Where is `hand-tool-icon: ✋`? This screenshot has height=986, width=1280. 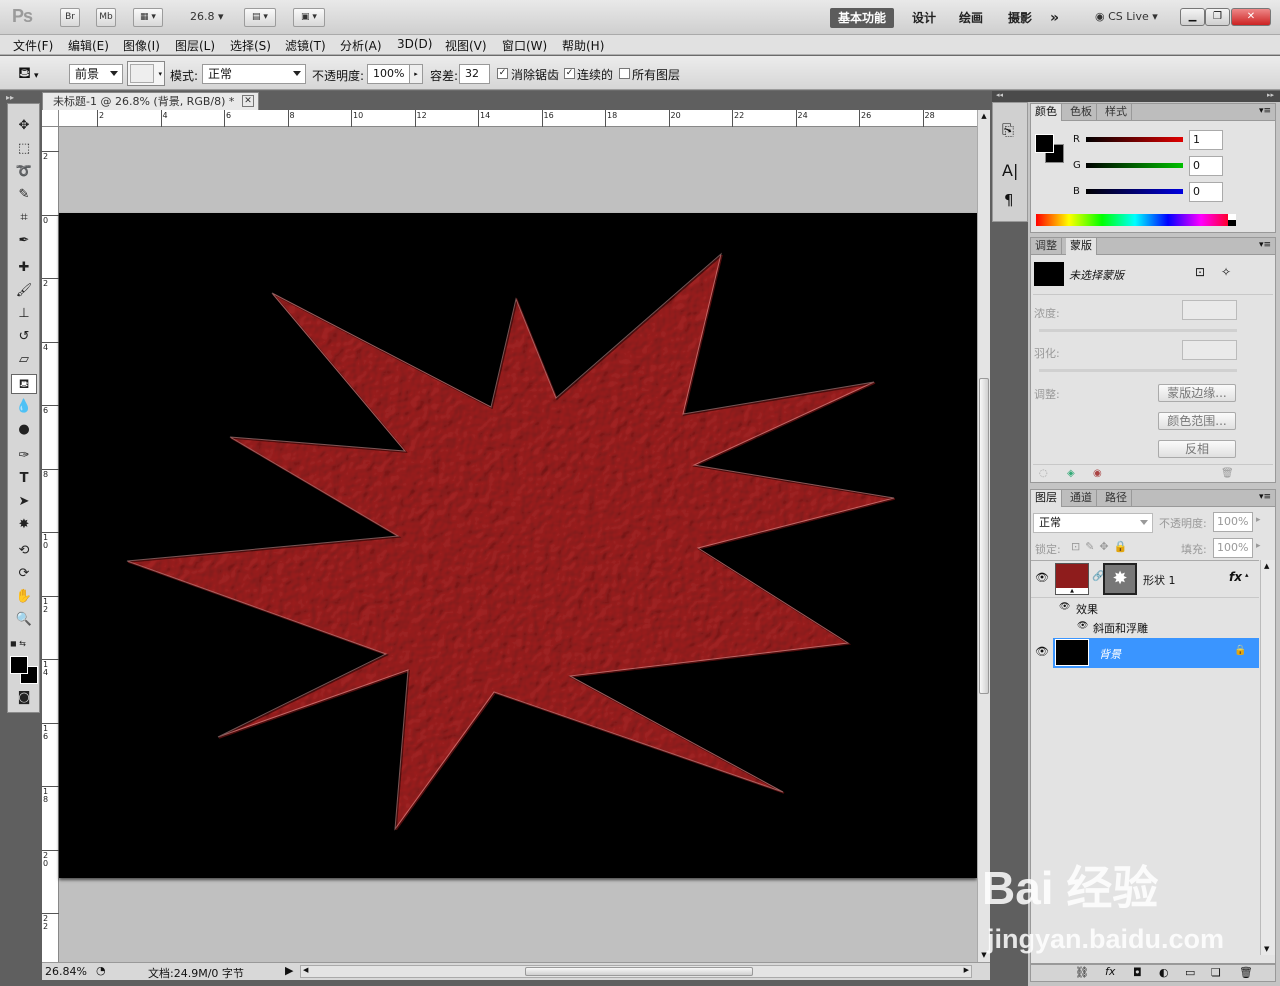
hand-tool-icon: ✋ is located at coordinates (24, 597).